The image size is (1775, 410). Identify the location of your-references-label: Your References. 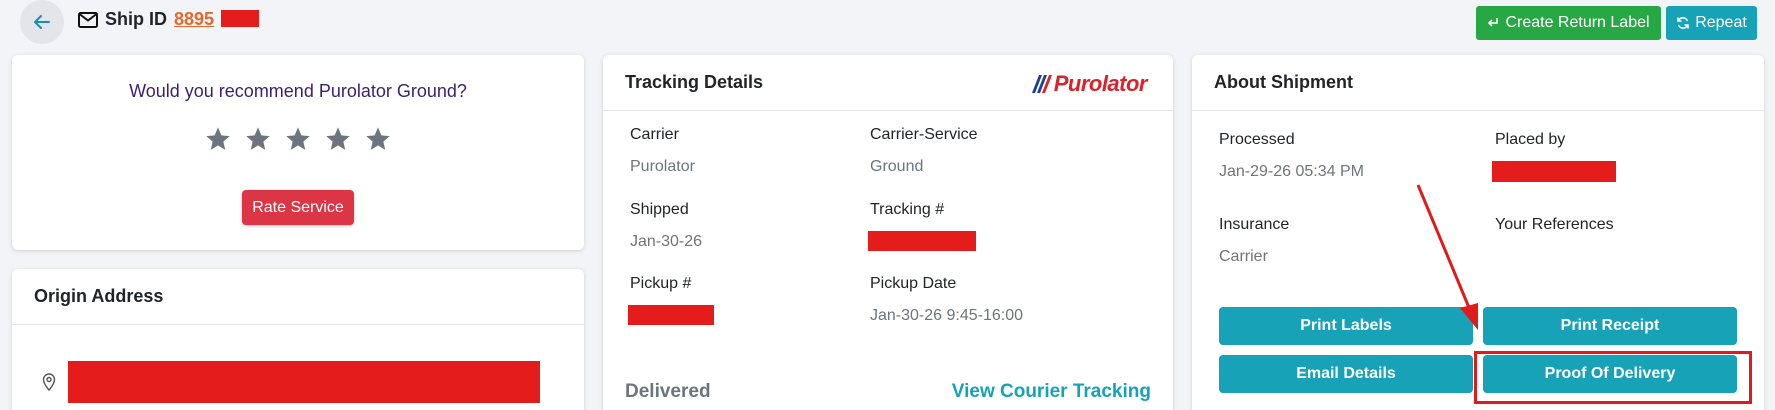
(1554, 224).